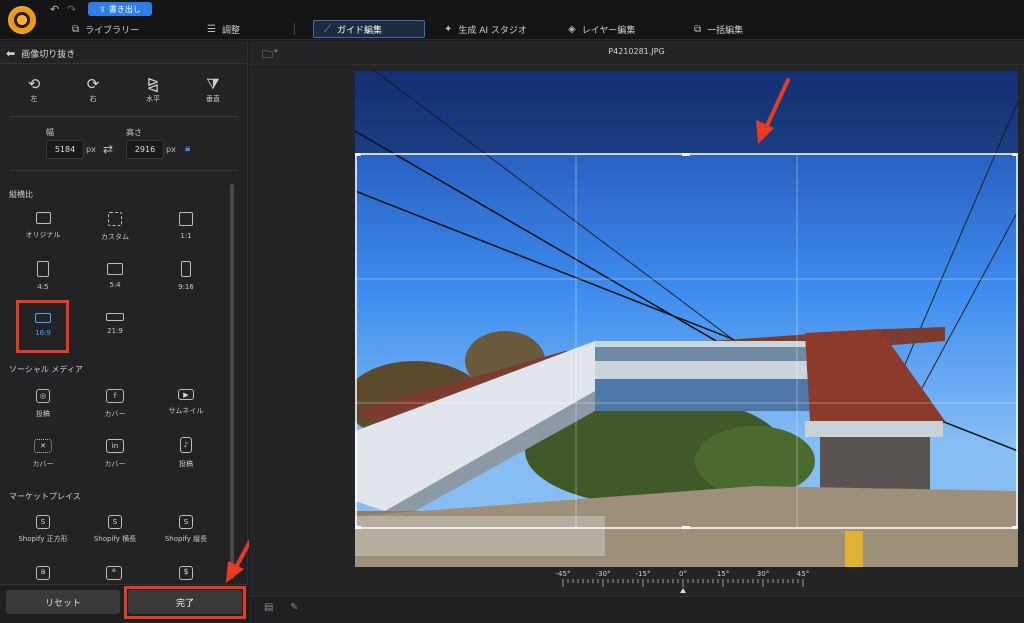 This screenshot has width=1024, height=623. I want to click on ruler-tick-label: 45°, so click(803, 574).